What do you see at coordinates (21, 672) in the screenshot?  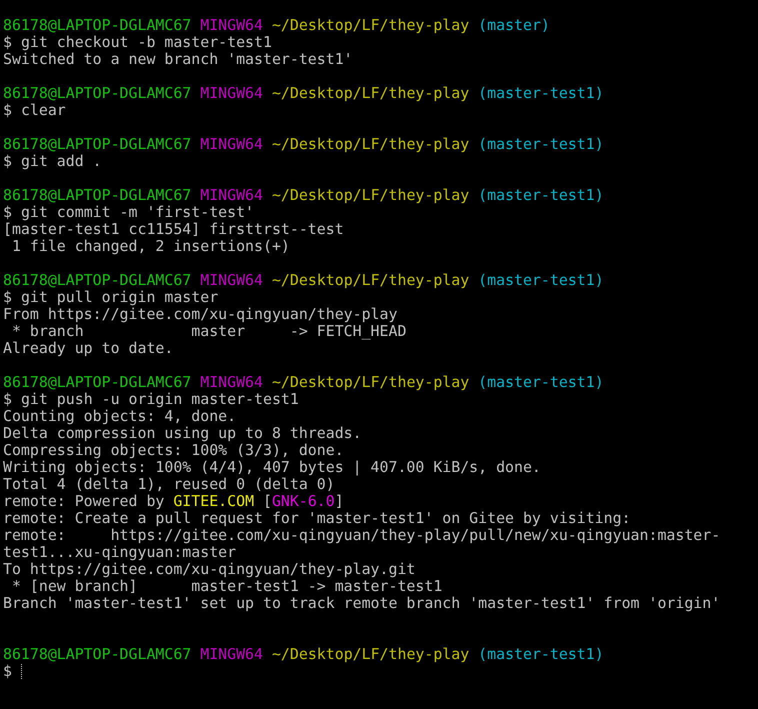 I see `text-cursor` at bounding box center [21, 672].